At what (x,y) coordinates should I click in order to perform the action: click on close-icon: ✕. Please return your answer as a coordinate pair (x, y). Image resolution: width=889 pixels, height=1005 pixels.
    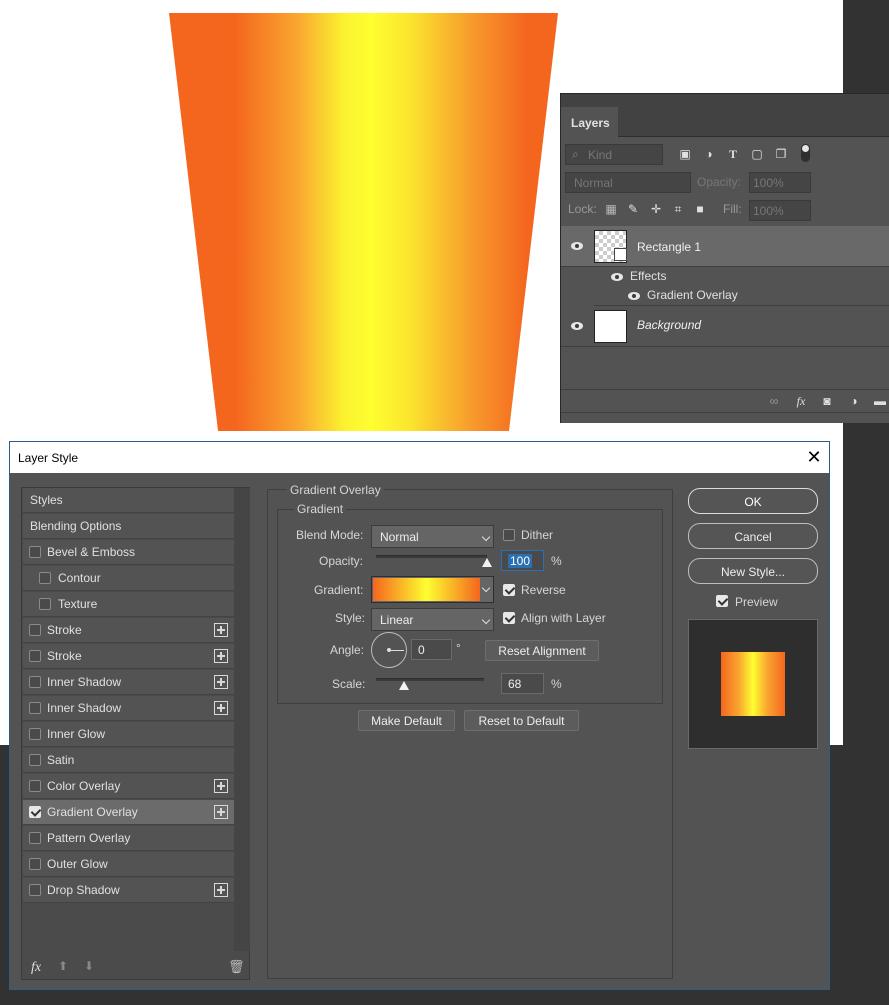
    Looking at the image, I should click on (814, 457).